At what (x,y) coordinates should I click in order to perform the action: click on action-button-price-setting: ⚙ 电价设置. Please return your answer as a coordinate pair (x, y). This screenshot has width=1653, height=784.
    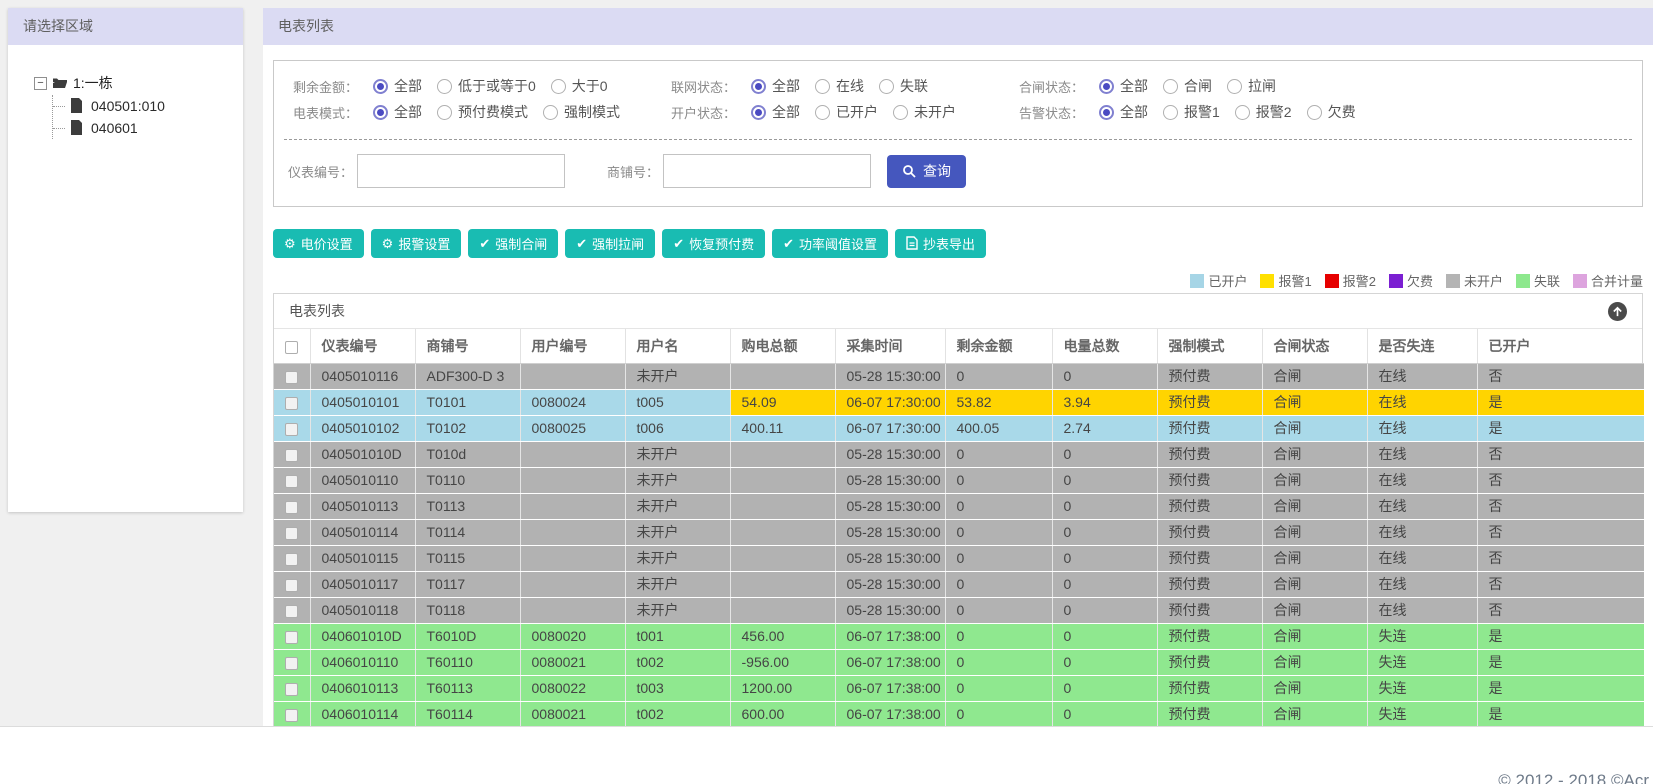
    Looking at the image, I should click on (318, 243).